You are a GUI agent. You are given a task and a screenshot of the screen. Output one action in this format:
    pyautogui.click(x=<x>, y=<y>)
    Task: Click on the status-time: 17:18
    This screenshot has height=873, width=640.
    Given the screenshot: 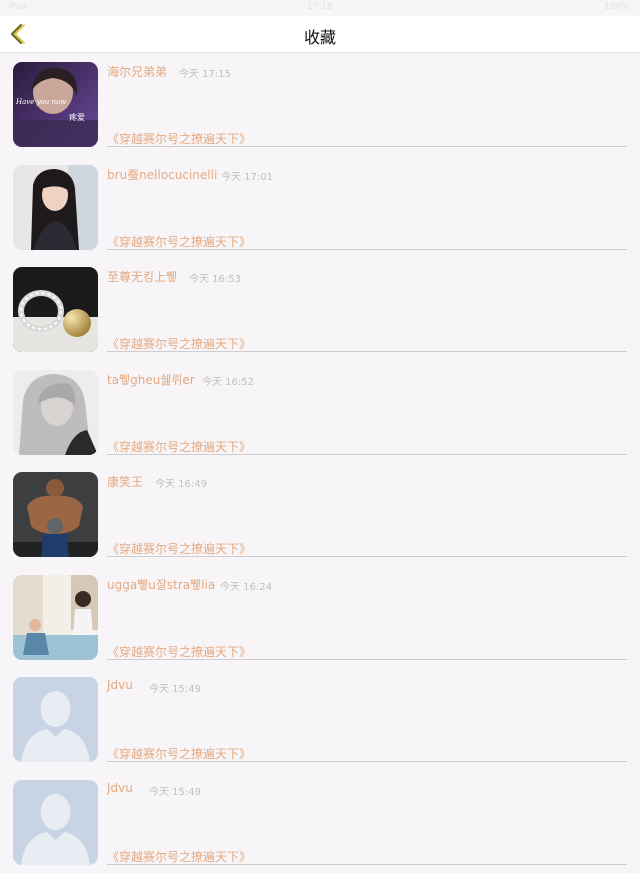 What is the action you would take?
    pyautogui.click(x=320, y=7)
    